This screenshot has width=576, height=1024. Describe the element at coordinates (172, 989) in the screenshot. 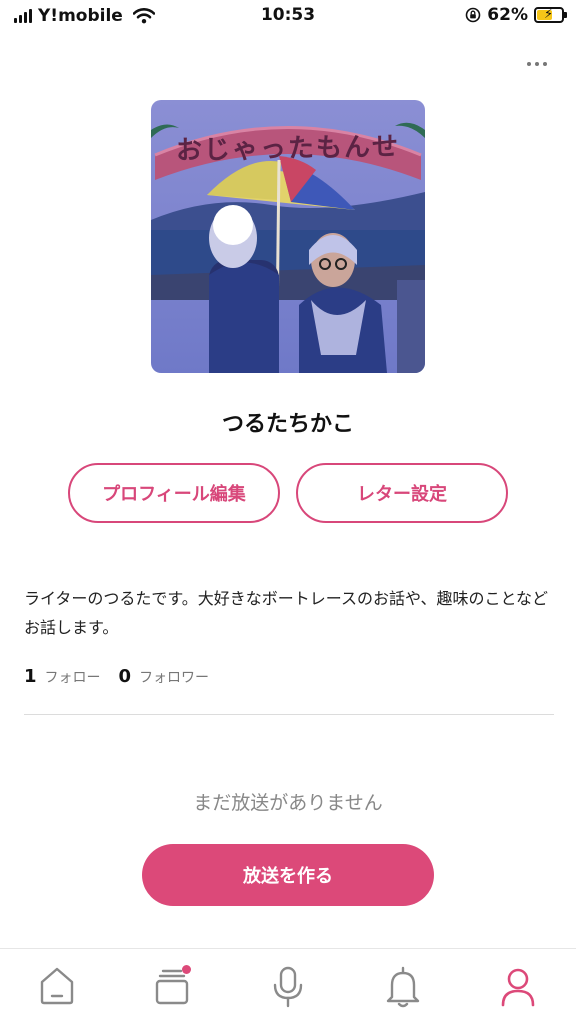

I see `nav-library` at that location.